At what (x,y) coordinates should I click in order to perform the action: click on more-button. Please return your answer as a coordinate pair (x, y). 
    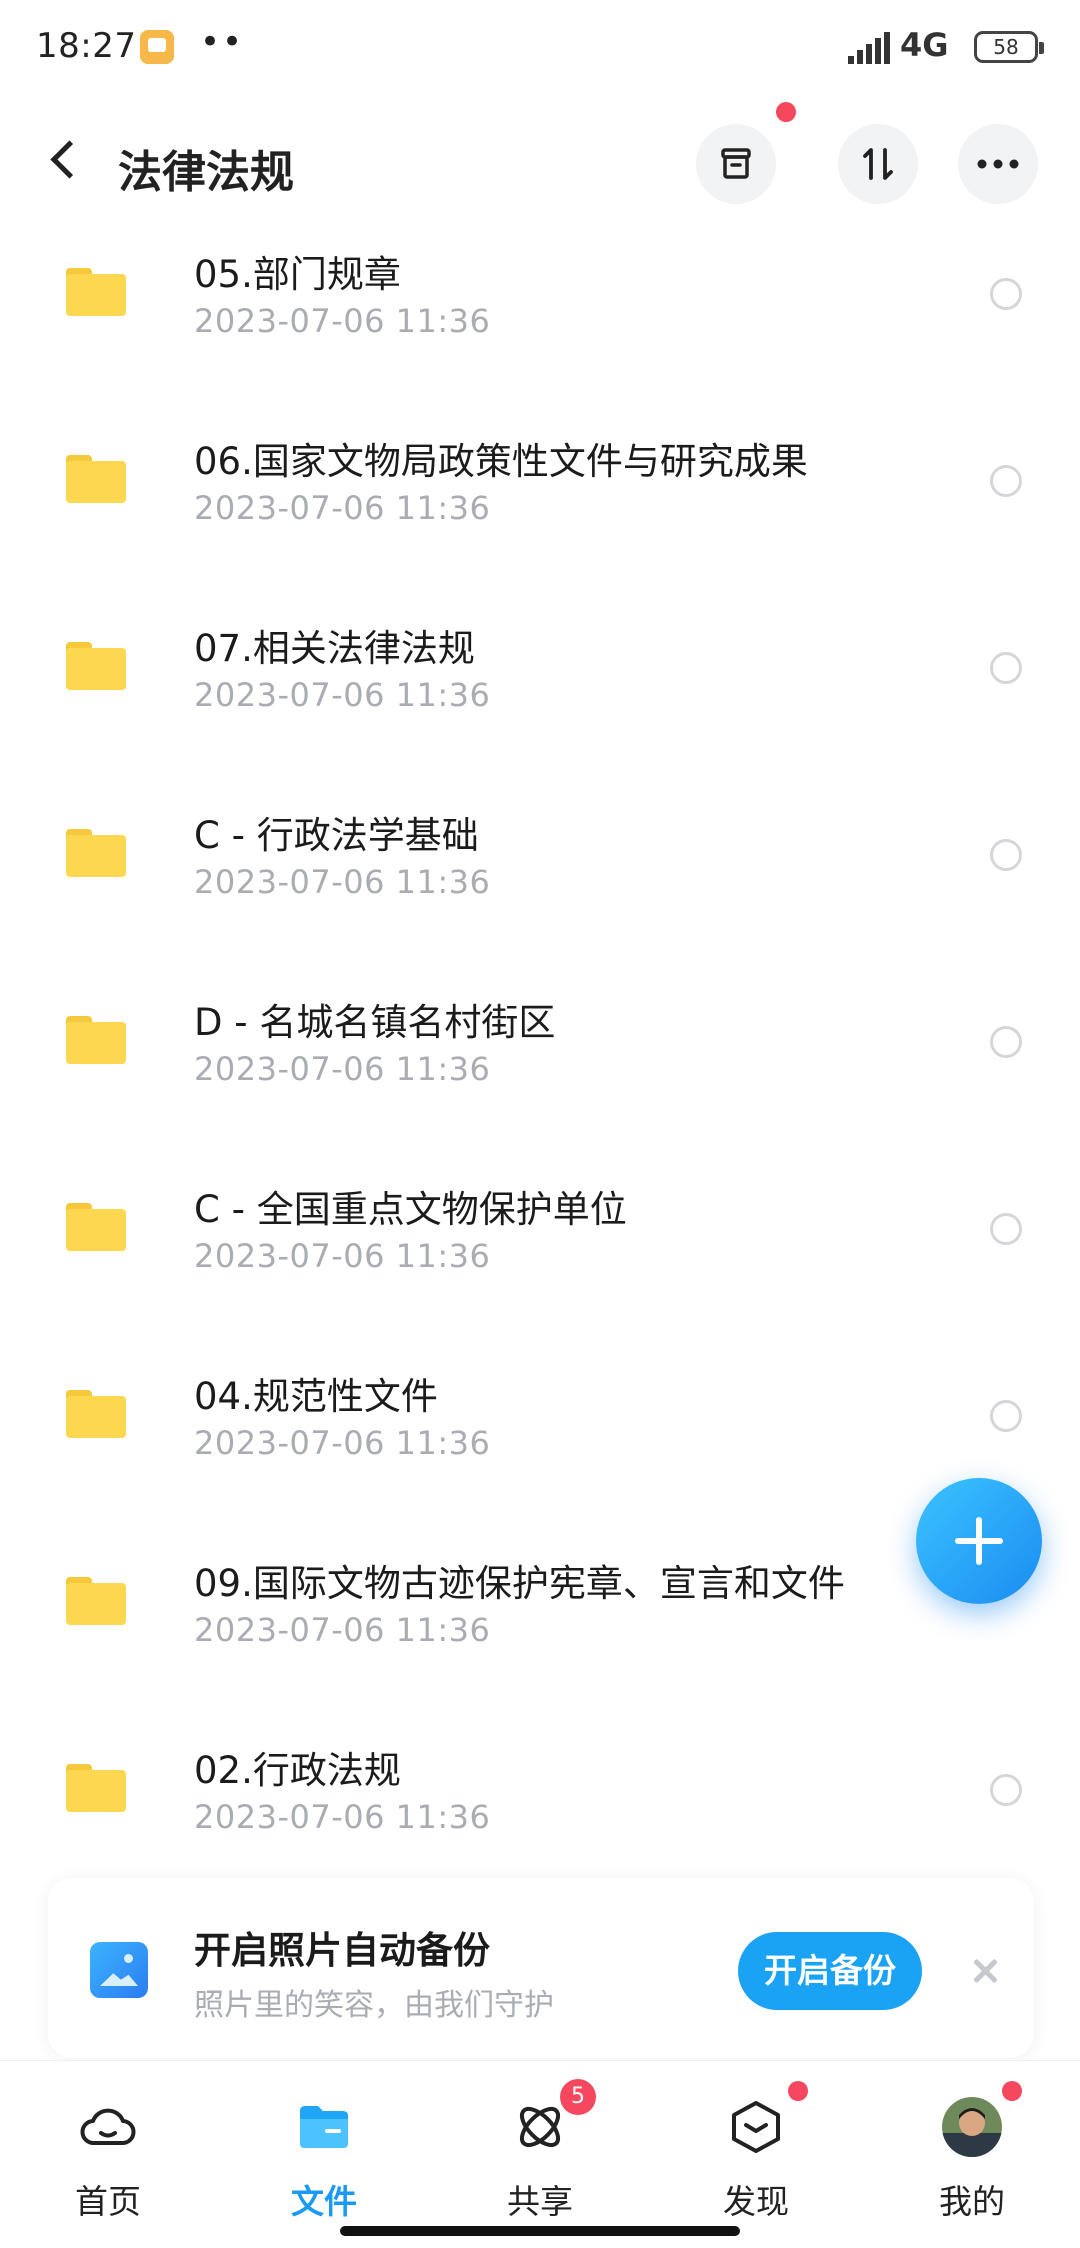
    Looking at the image, I should click on (998, 164).